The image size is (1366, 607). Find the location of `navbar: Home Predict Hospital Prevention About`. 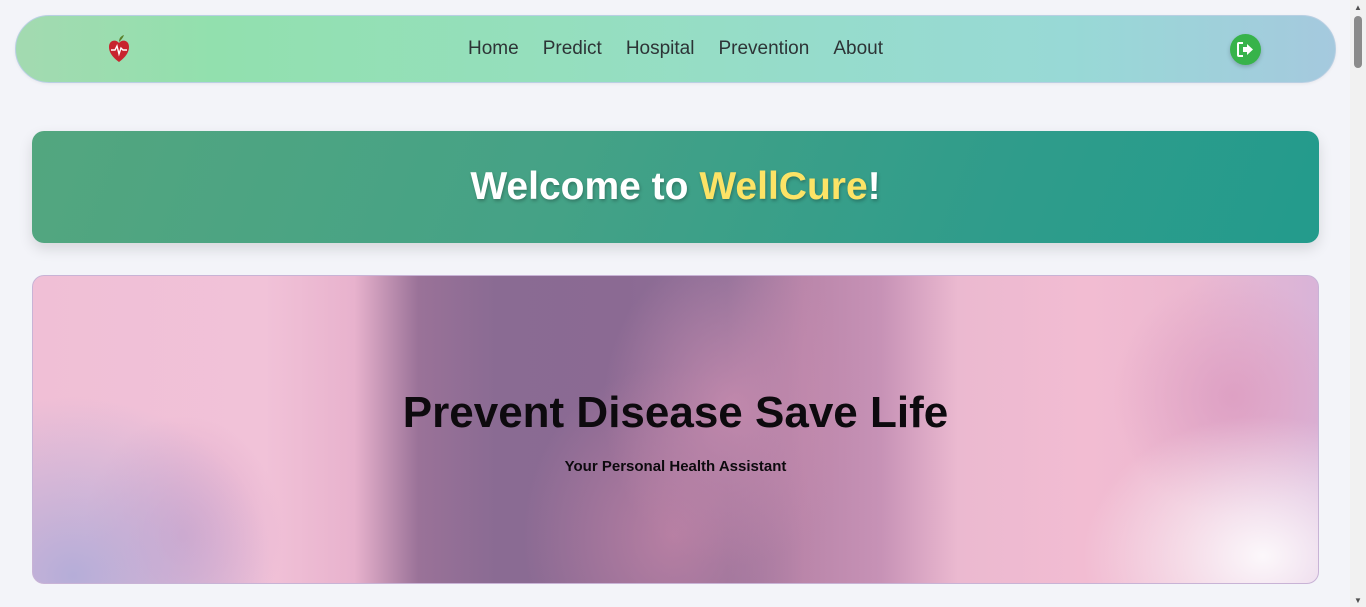

navbar: Home Predict Hospital Prevention About is located at coordinates (675, 49).